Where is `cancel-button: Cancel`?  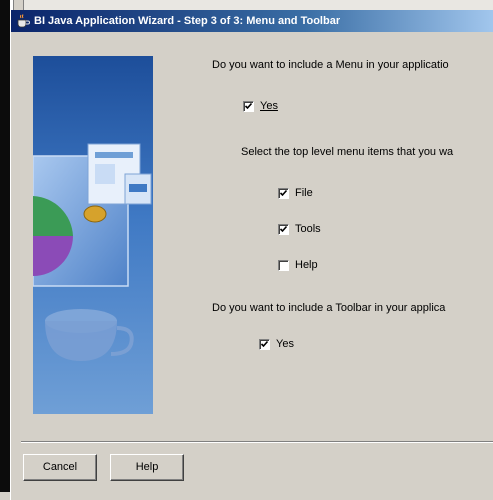
cancel-button: Cancel is located at coordinates (60, 467).